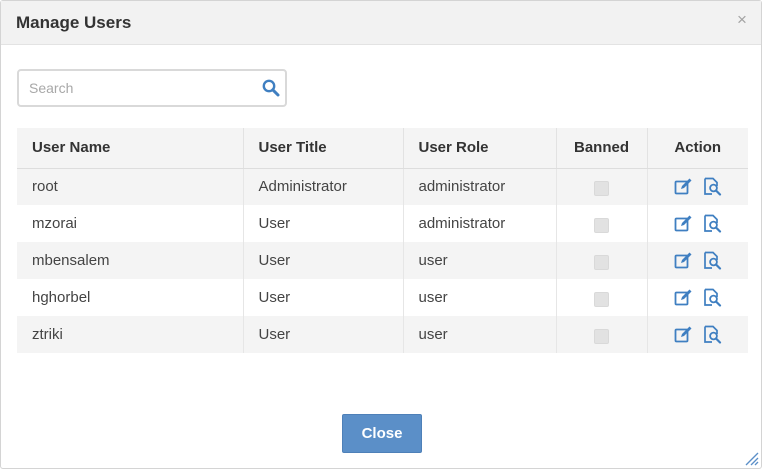 This screenshot has width=762, height=471. I want to click on column-header-user-title: User Title, so click(323, 148).